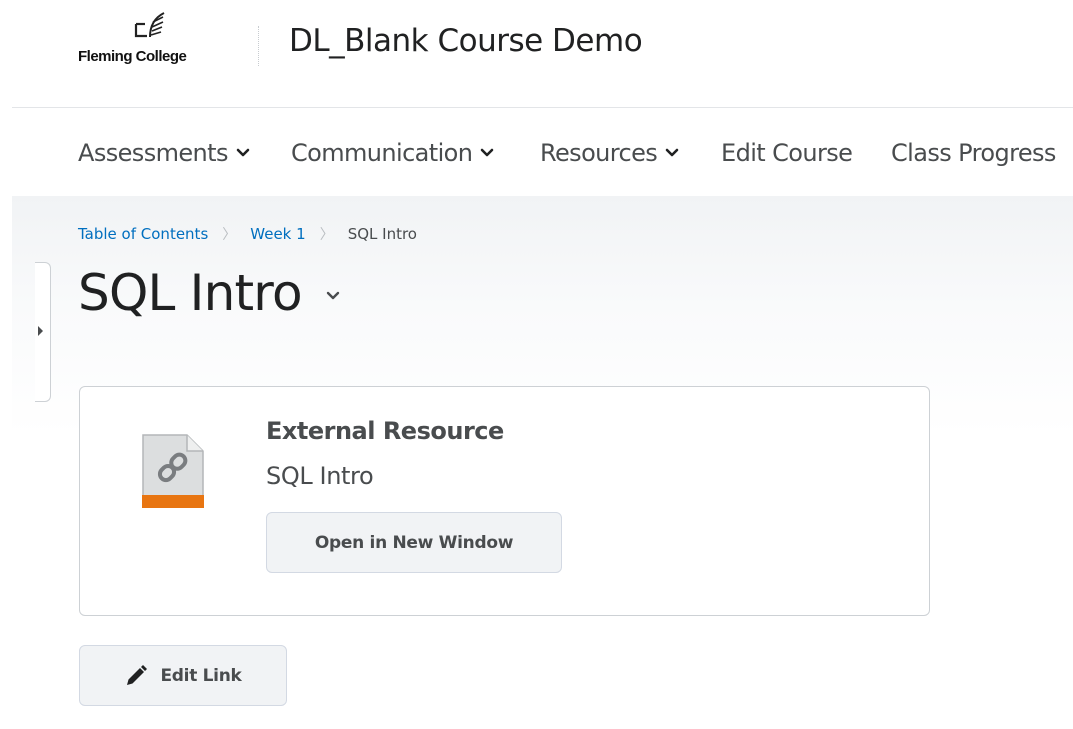 The image size is (1073, 729). I want to click on logo-mark-icon, so click(149, 25).